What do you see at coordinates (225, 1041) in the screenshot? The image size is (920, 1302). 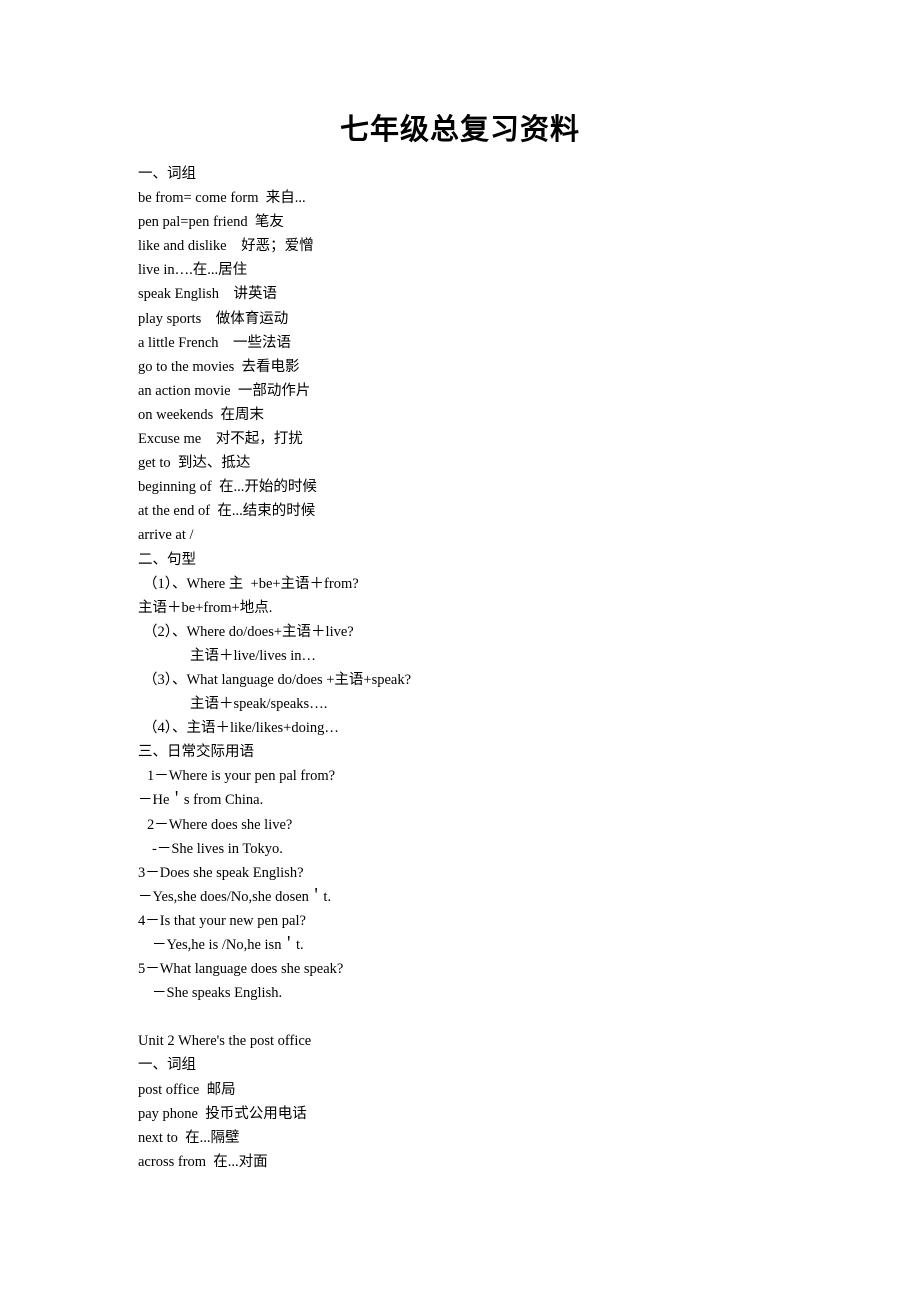 I see `text-line: Unit 2 Where's the post office` at bounding box center [225, 1041].